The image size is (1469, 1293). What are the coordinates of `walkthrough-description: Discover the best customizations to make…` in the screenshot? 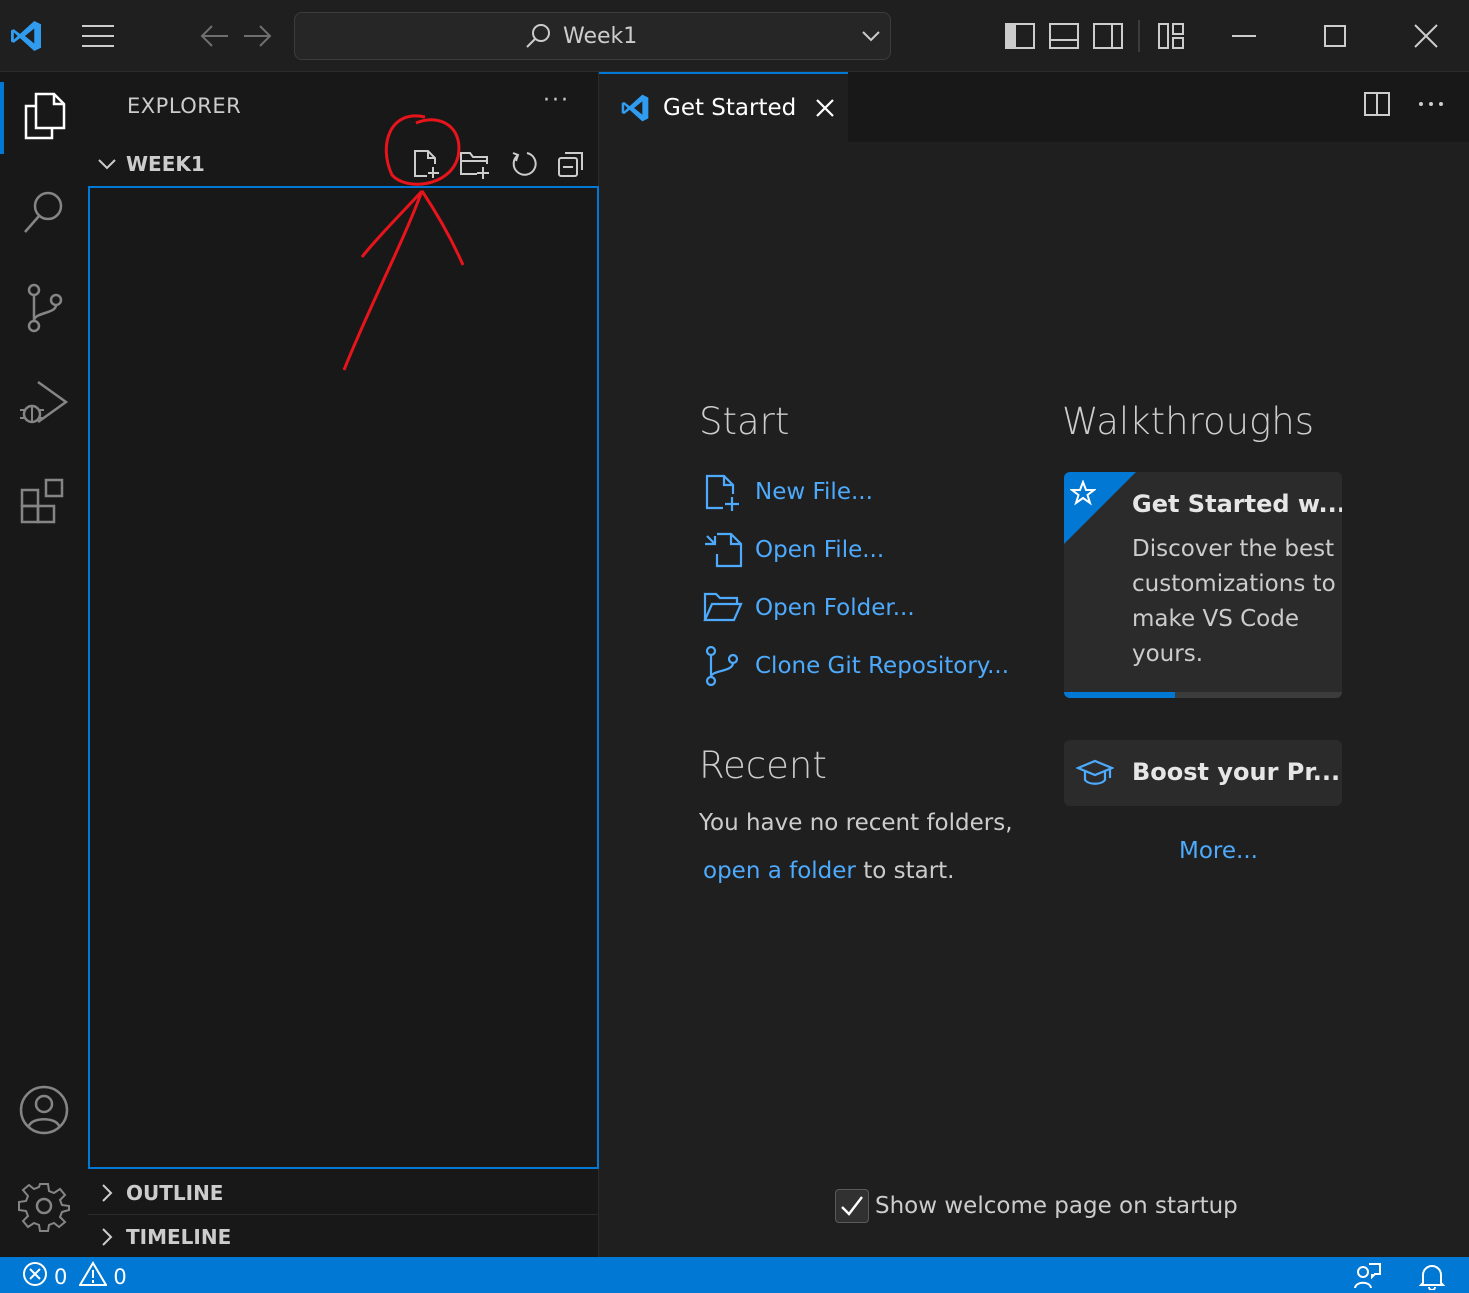 It's located at (1234, 601).